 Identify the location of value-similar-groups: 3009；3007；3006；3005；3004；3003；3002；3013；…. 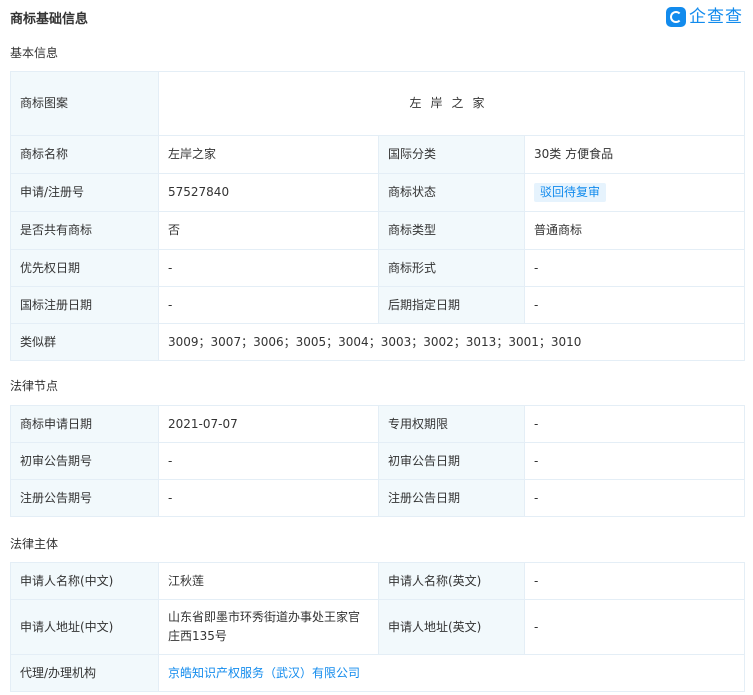
(451, 342).